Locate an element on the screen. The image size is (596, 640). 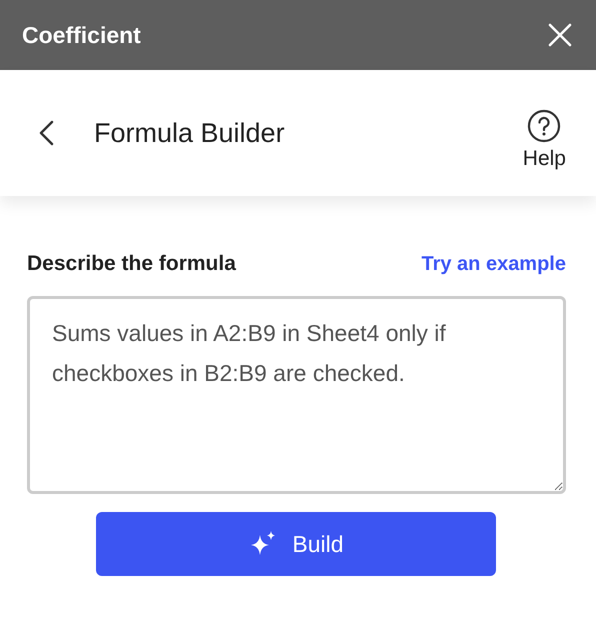
field-label: Describe the formula is located at coordinates (131, 264).